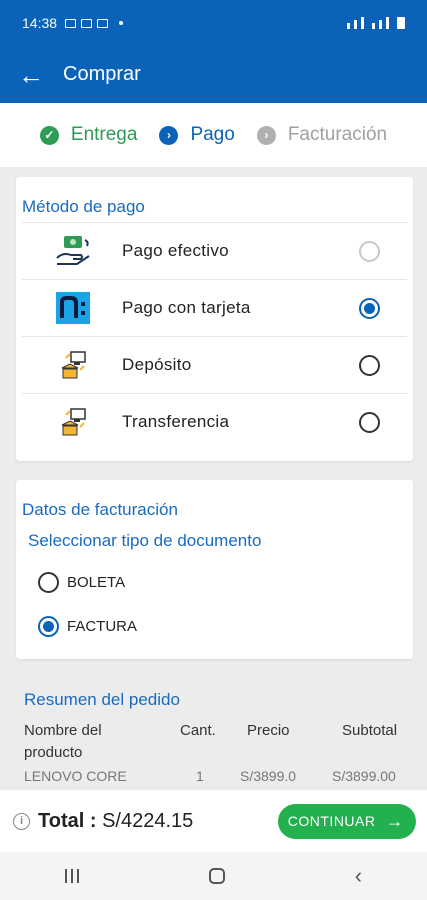 The width and height of the screenshot is (427, 900). What do you see at coordinates (376, 23) in the screenshot?
I see `system-icons` at bounding box center [376, 23].